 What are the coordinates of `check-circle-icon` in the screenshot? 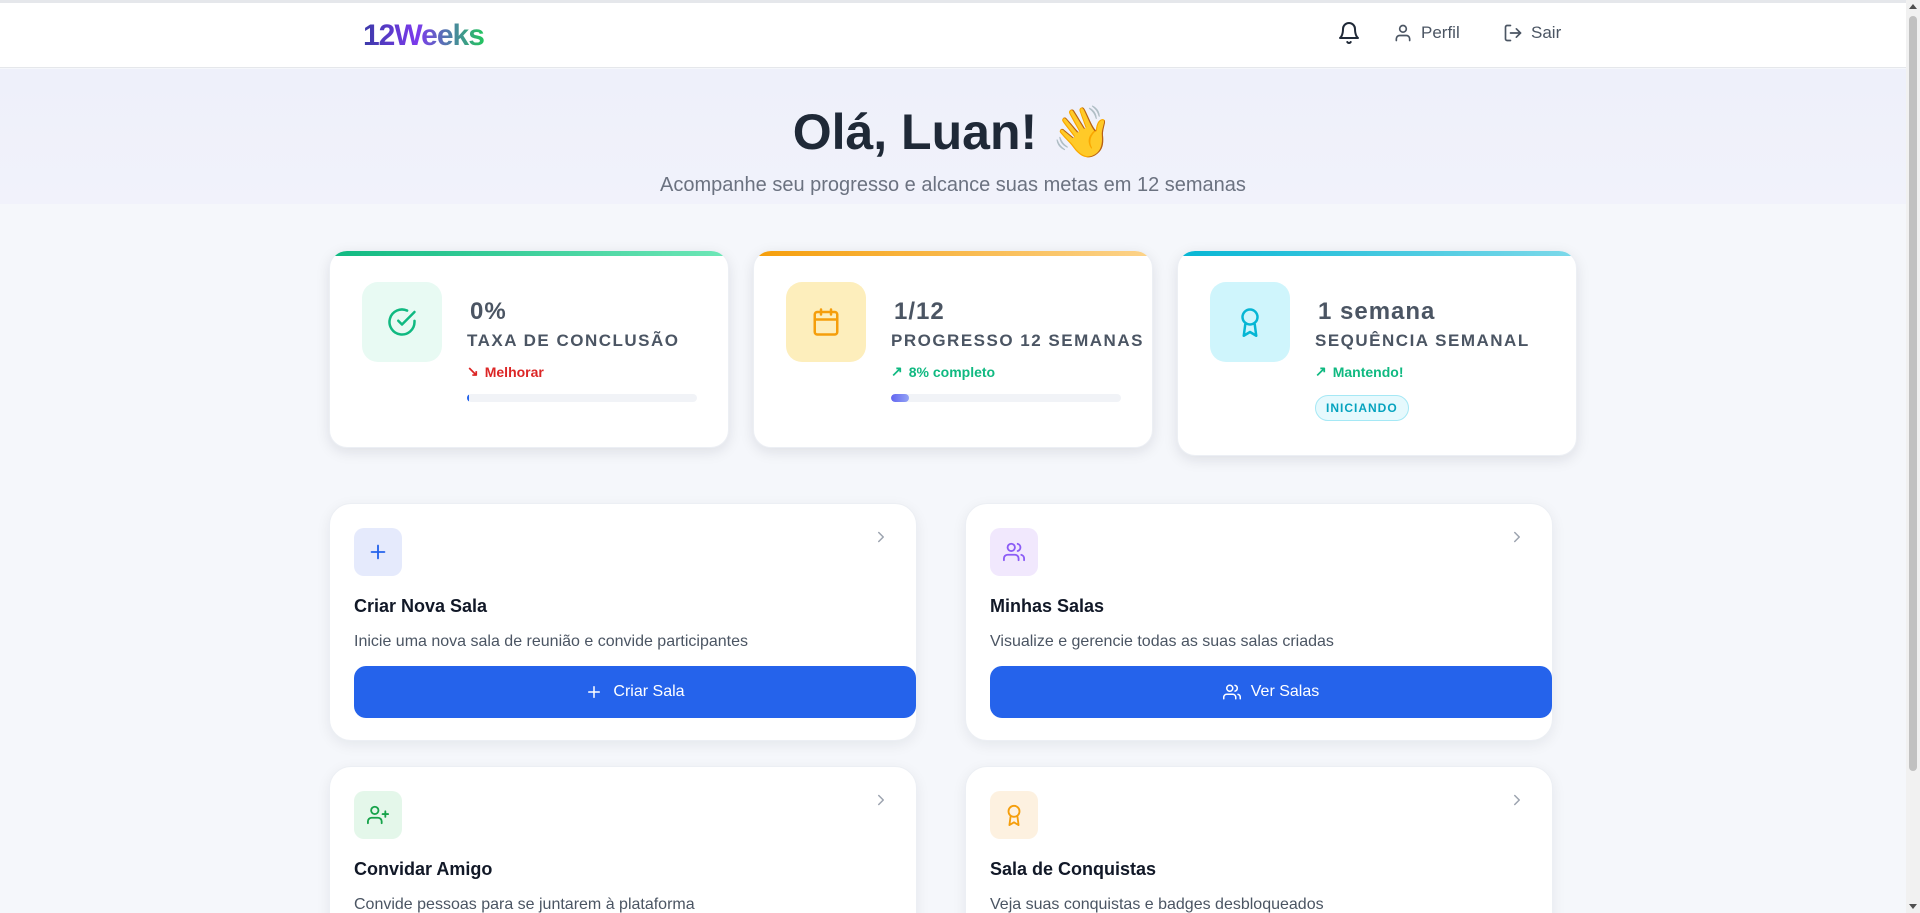 It's located at (402, 322).